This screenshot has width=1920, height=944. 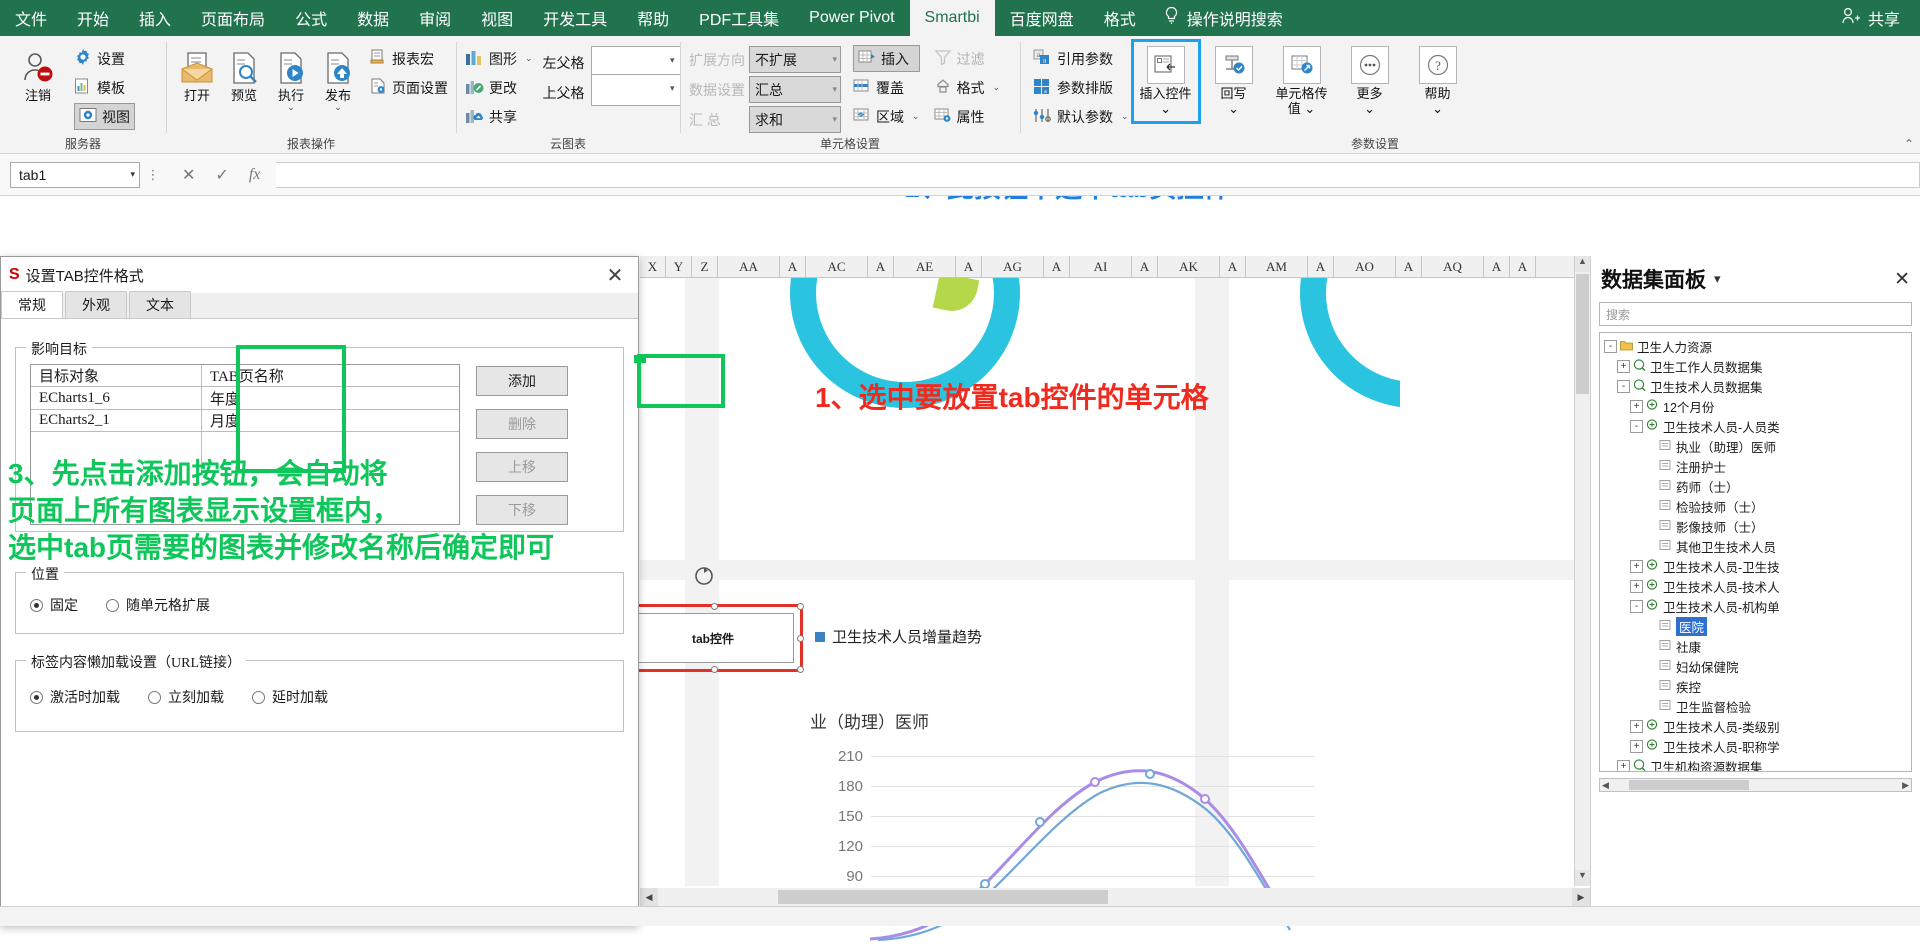 What do you see at coordinates (749, 266) in the screenshot?
I see `column-header-cell: AA` at bounding box center [749, 266].